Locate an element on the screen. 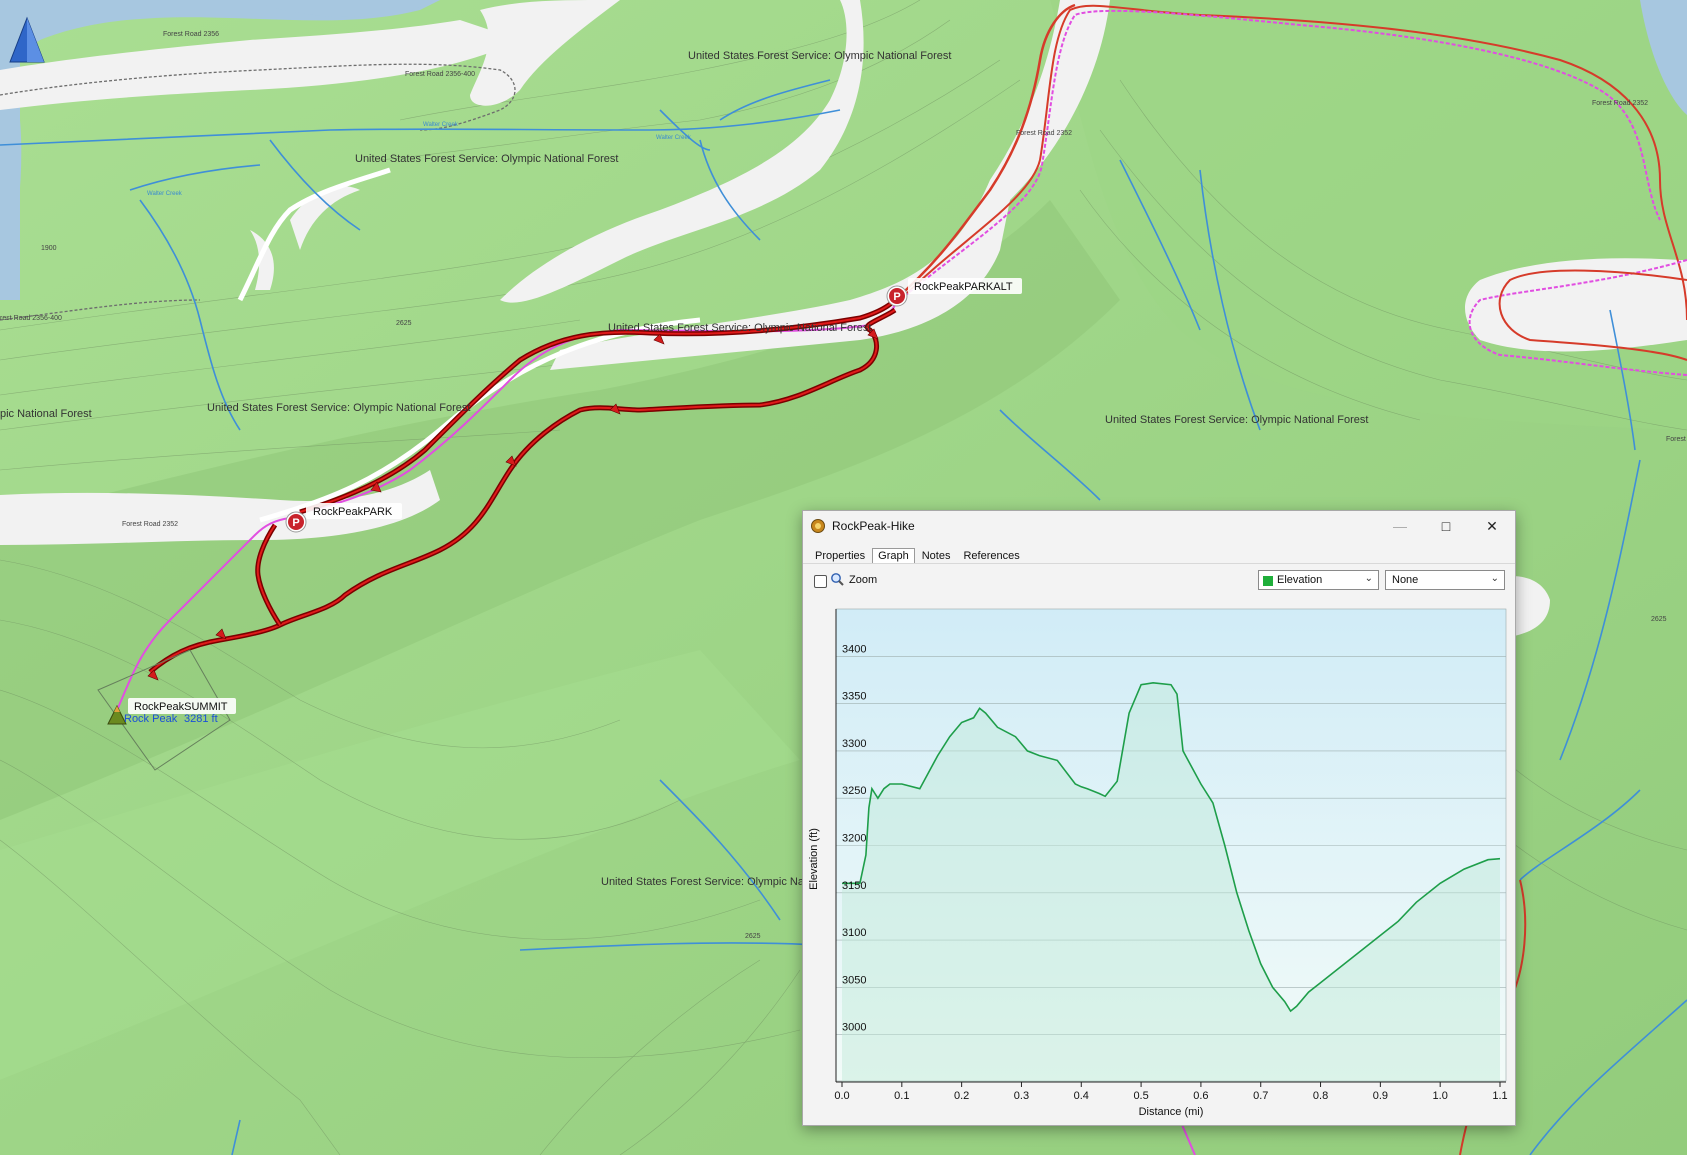 The width and height of the screenshot is (1687, 1155). x-tick-label: 0.1 is located at coordinates (901, 1096).